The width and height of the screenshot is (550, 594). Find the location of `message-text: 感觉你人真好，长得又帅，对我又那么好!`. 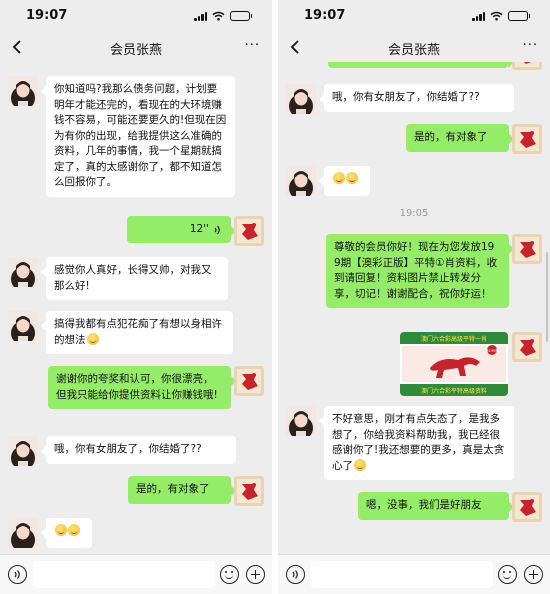

message-text: 感觉你人真好，长得又帅，对我又那么好! is located at coordinates (133, 278).